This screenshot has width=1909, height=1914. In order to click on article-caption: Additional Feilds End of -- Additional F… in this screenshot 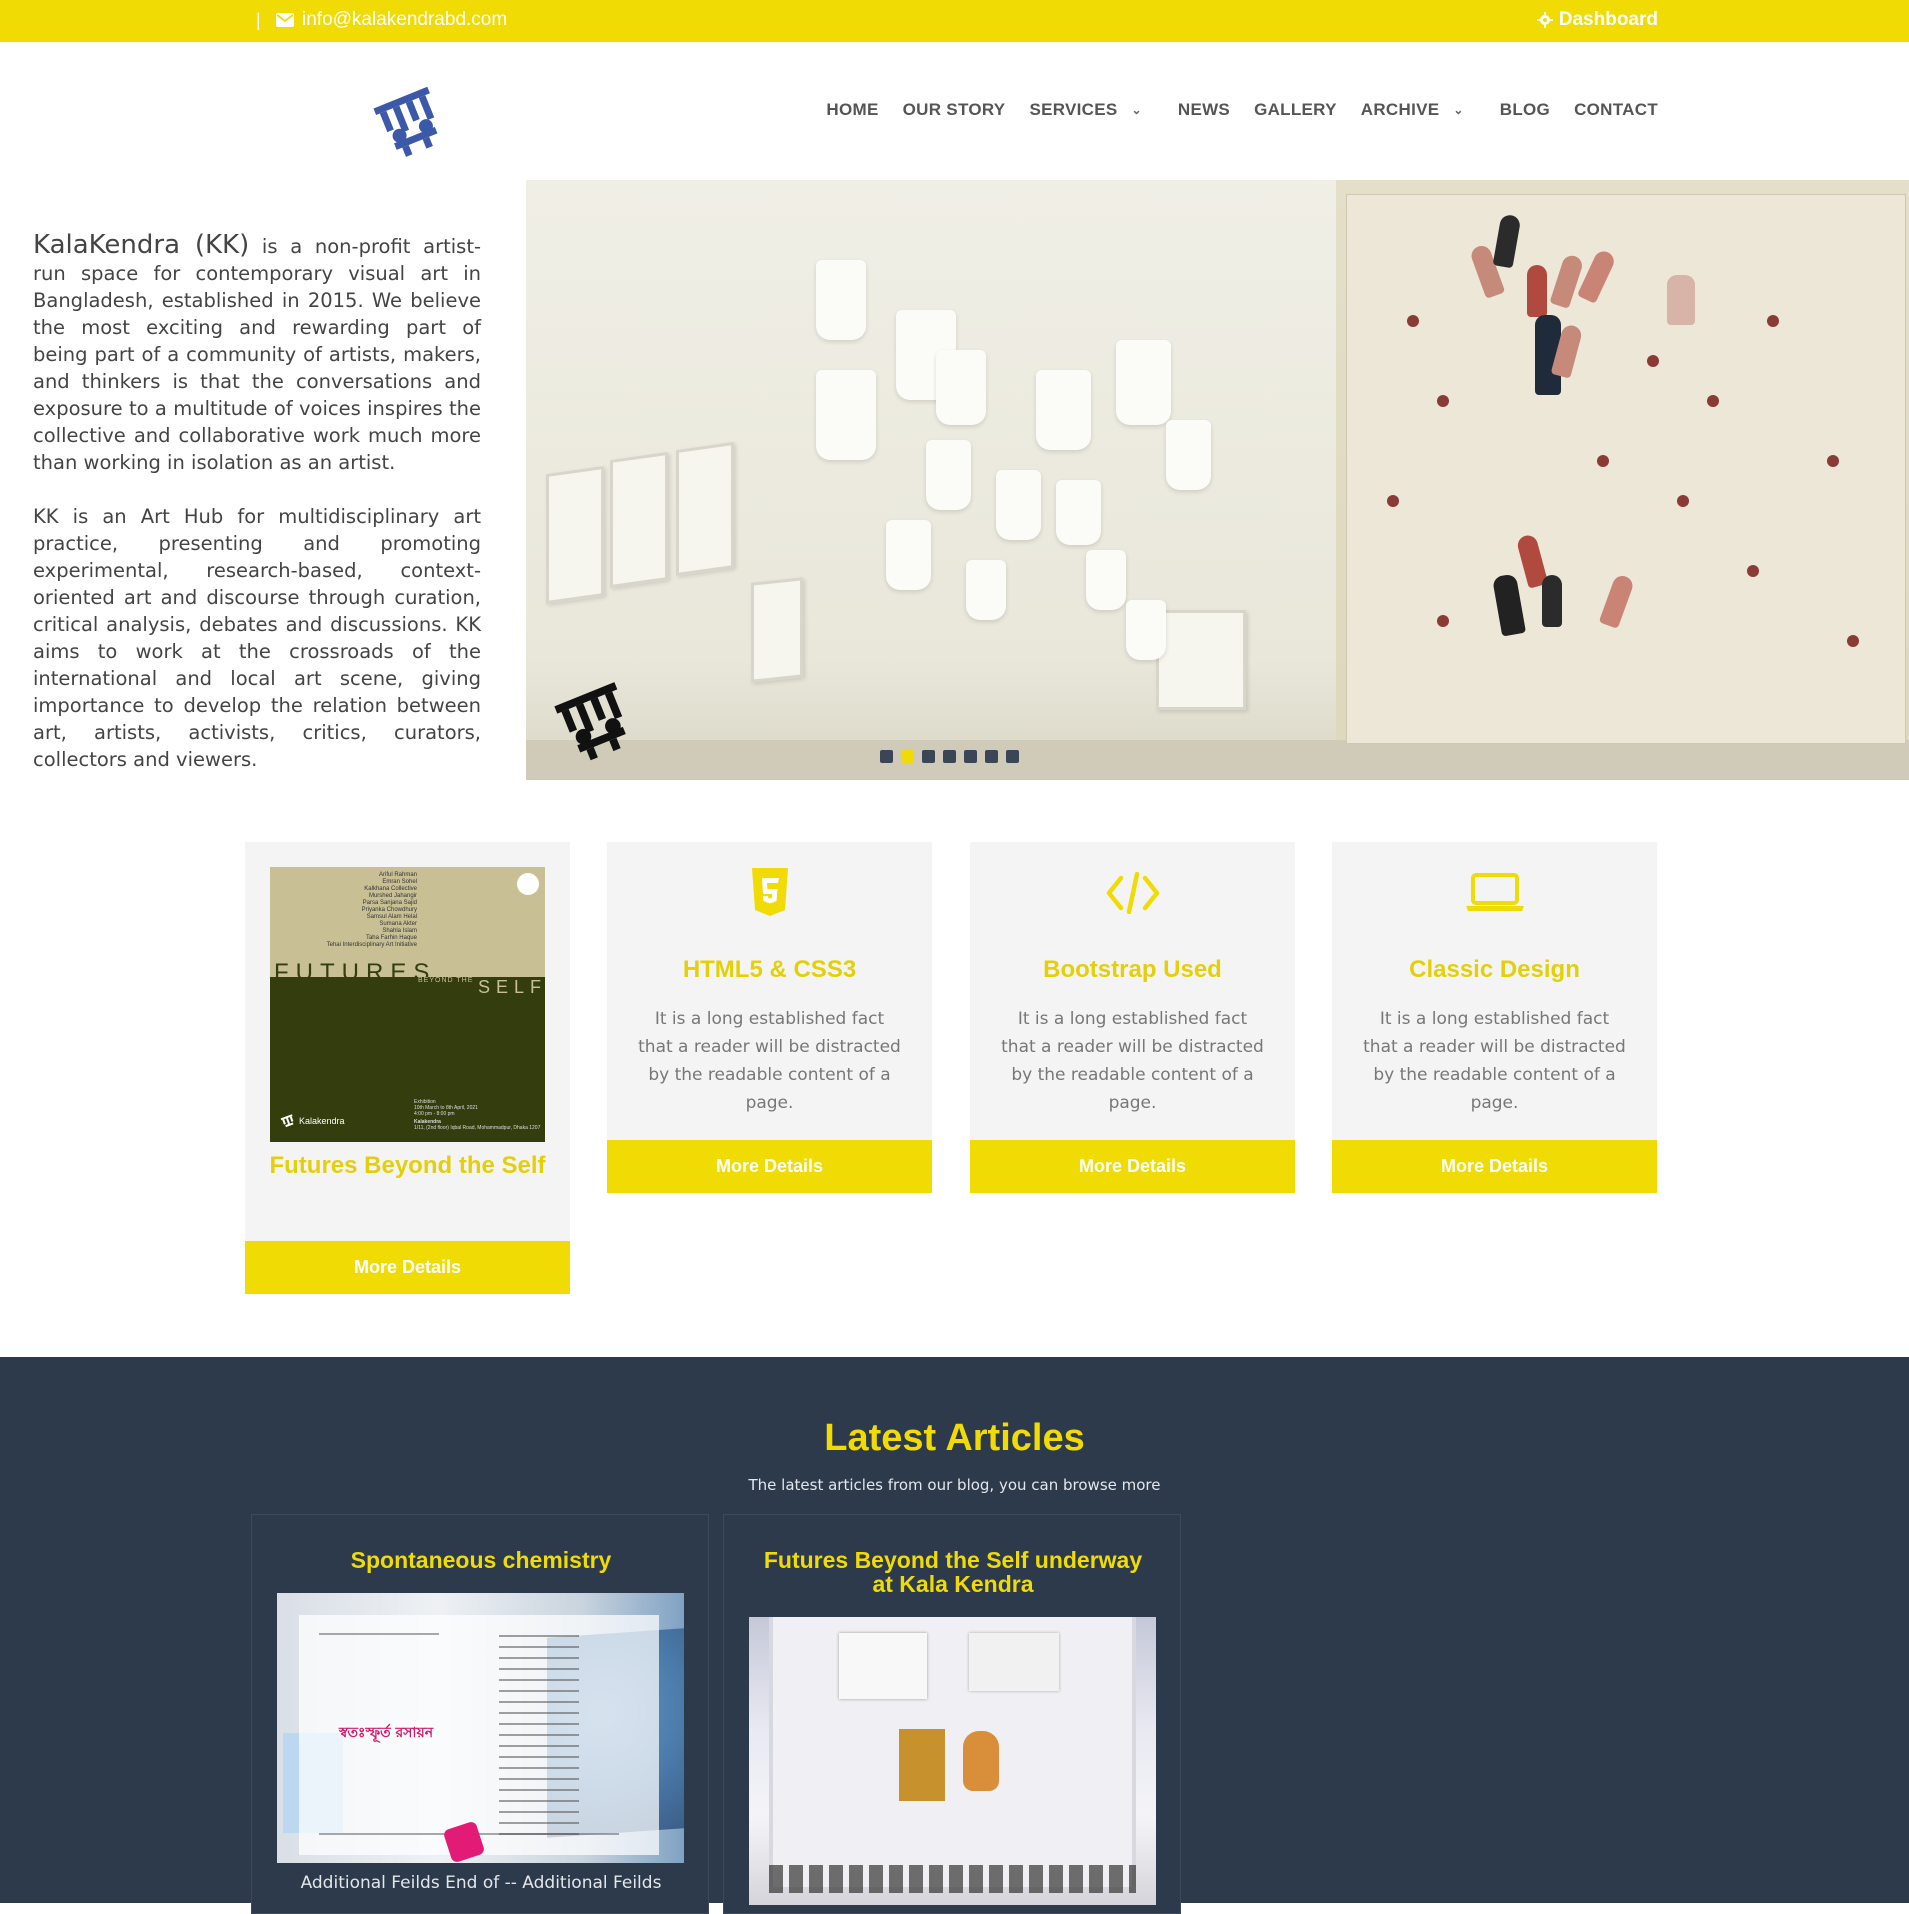, I will do `click(481, 1883)`.